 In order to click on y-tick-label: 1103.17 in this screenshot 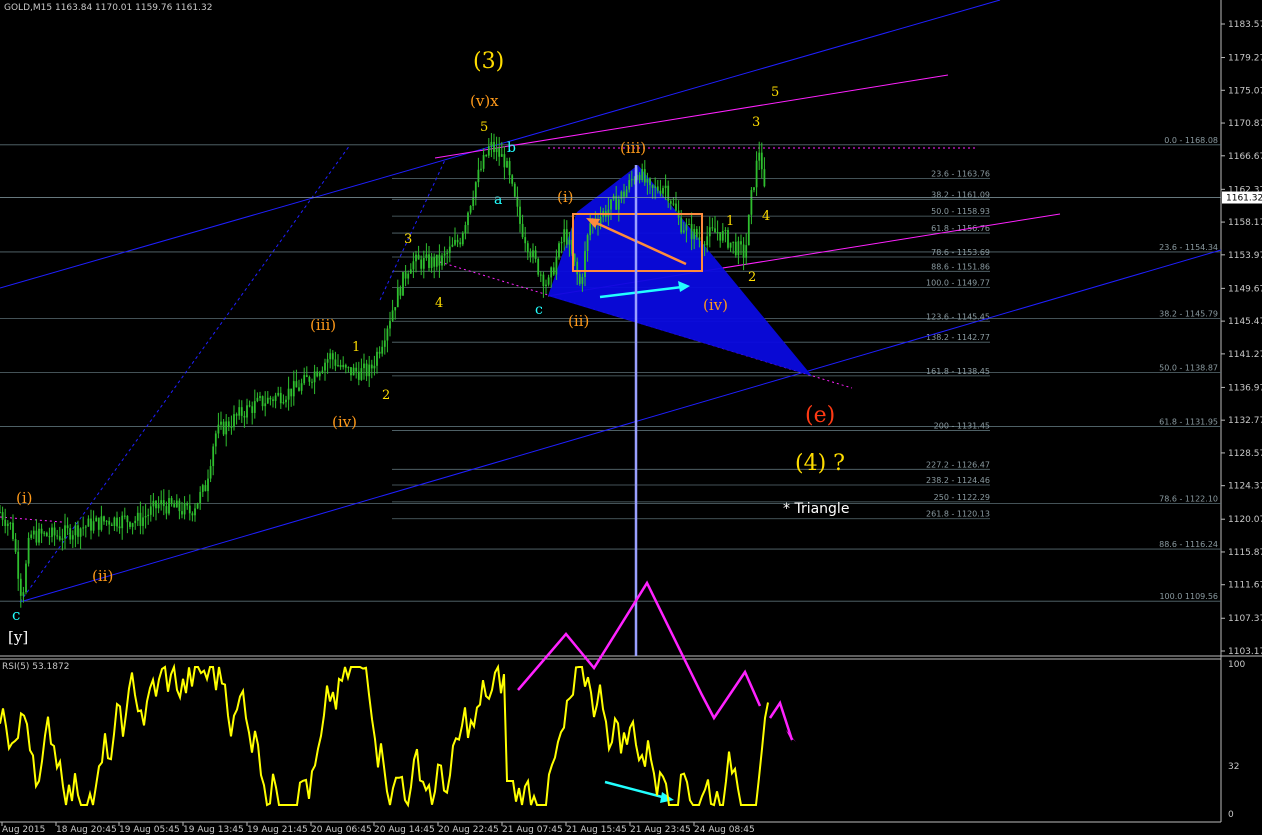, I will do `click(1245, 652)`.